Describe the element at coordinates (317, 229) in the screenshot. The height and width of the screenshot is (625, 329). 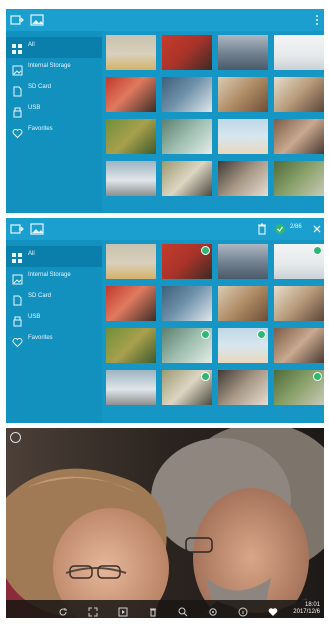
I see `close-icon` at that location.